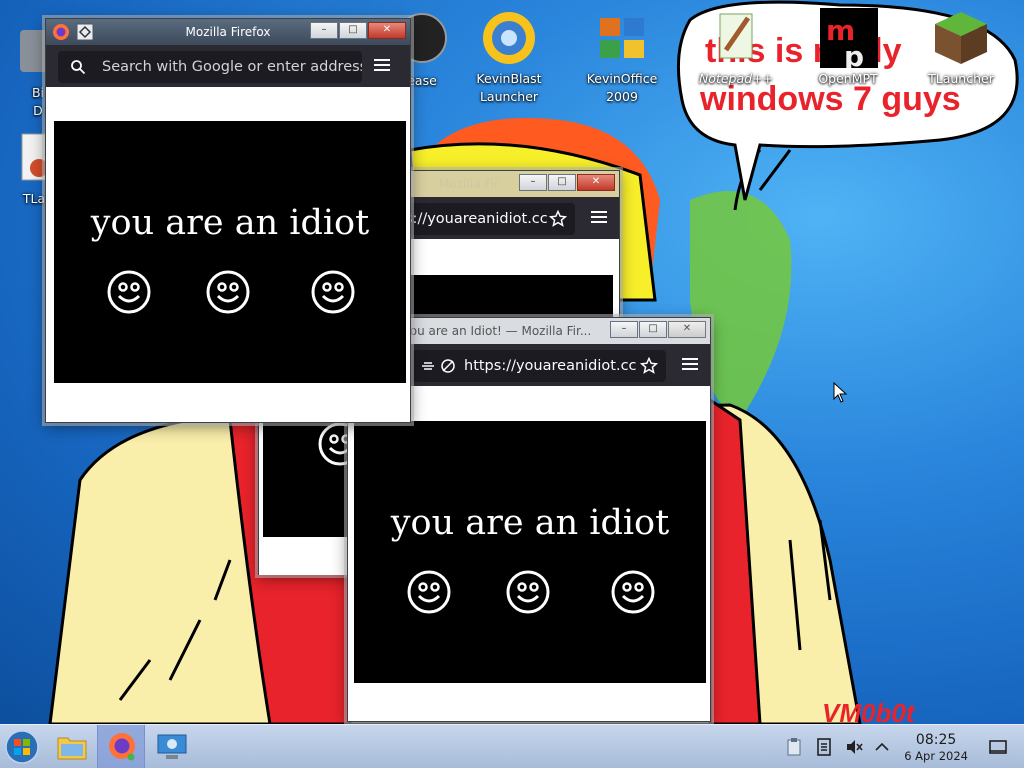  I want to click on desktop-icon-openmpt: m p OpenMPT, so click(848, 48).